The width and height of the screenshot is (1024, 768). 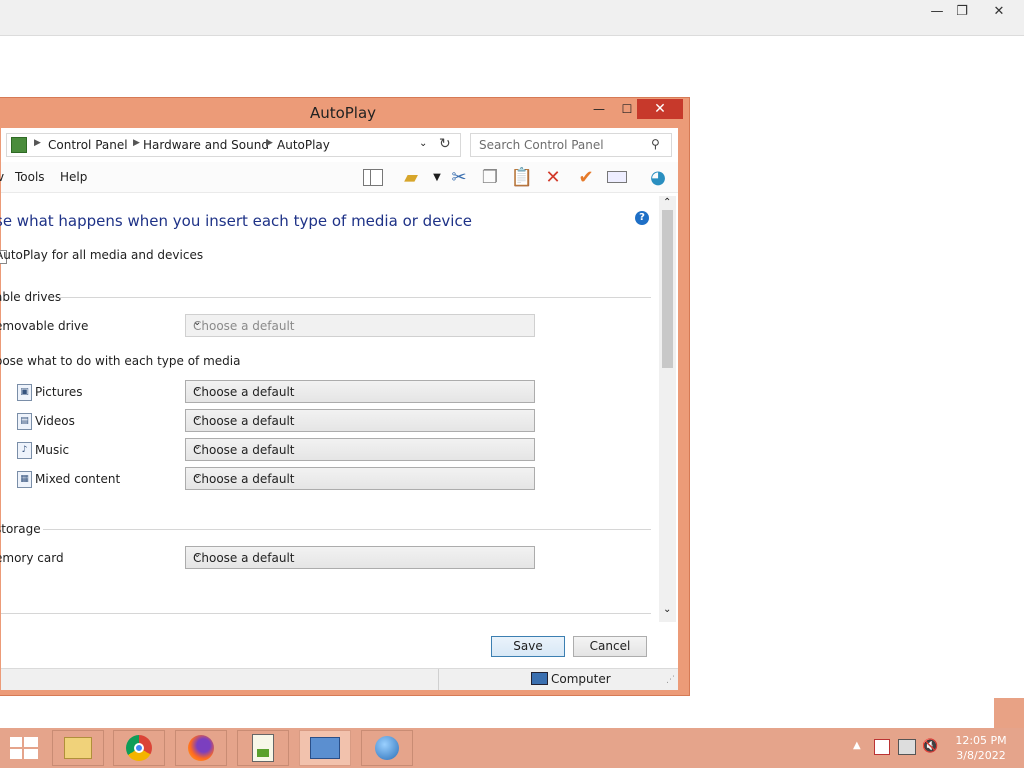 What do you see at coordinates (642, 218) in the screenshot?
I see `help-icon: ?` at bounding box center [642, 218].